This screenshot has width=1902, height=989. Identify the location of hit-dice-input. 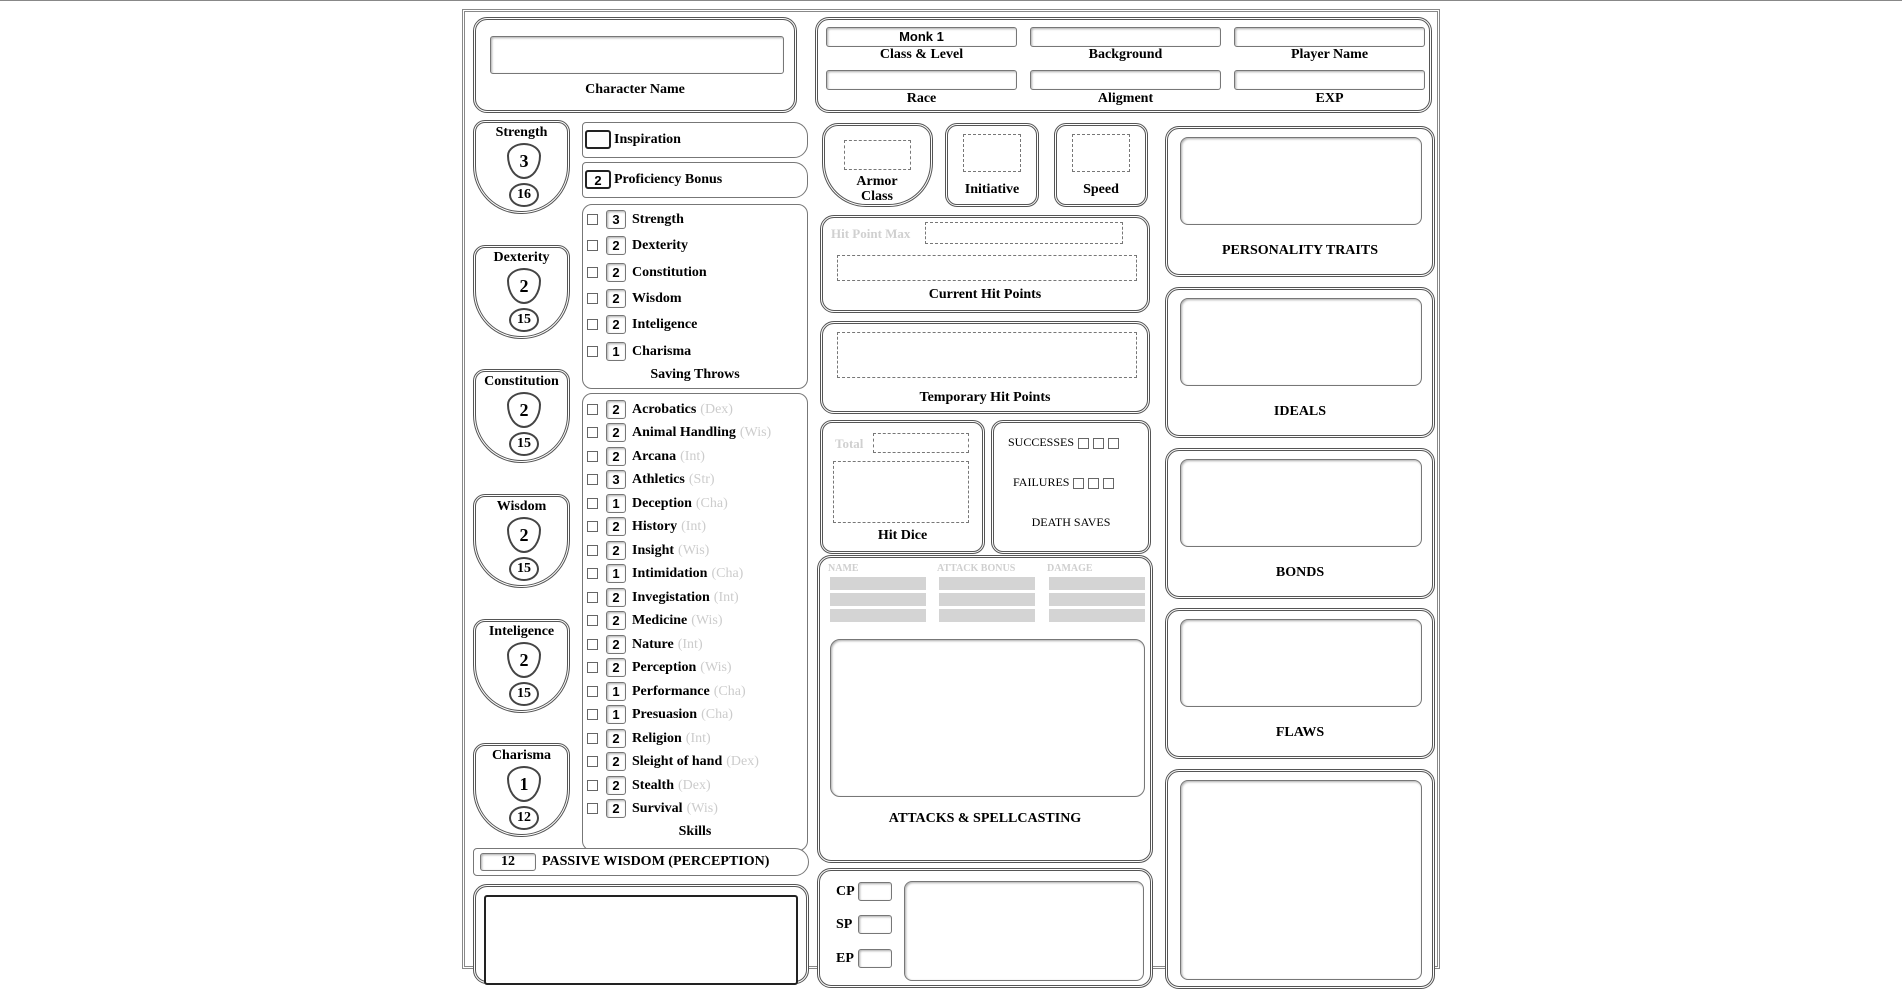
(901, 492).